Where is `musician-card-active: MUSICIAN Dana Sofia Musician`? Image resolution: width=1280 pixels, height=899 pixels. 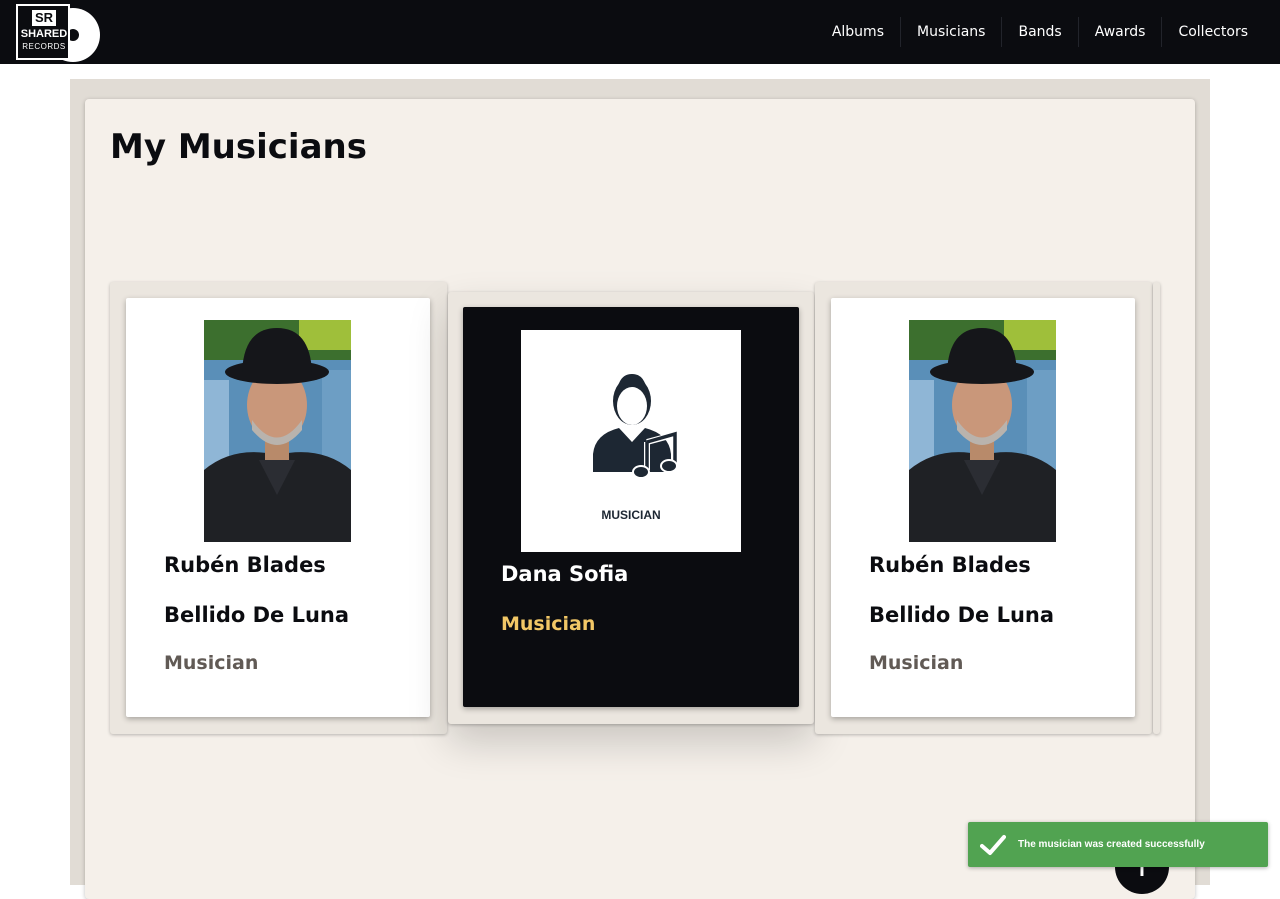 musician-card-active: MUSICIAN Dana Sofia Musician is located at coordinates (631, 507).